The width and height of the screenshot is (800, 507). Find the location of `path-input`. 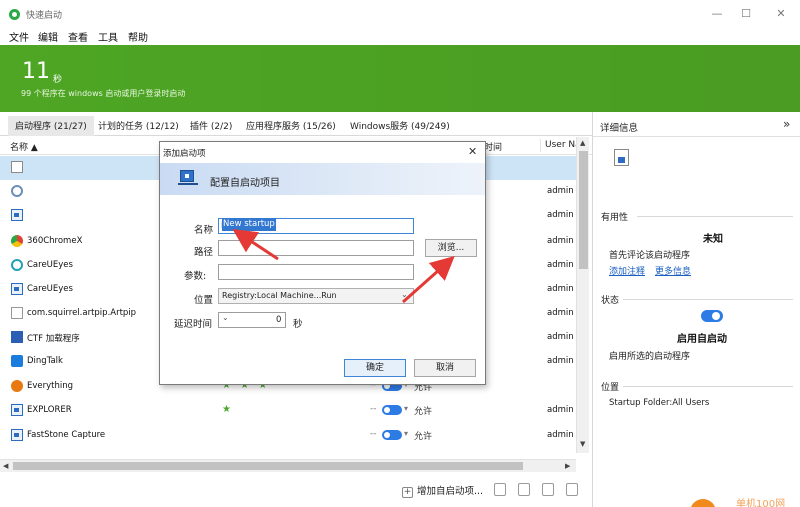

path-input is located at coordinates (316, 248).